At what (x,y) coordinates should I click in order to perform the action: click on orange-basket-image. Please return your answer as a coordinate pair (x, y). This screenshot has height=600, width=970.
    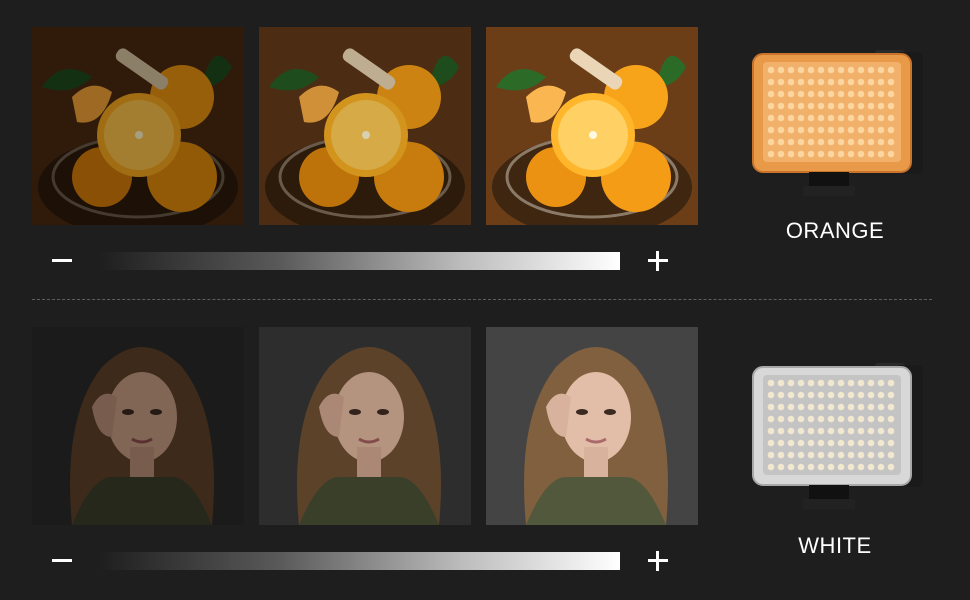
    Looking at the image, I should click on (592, 126).